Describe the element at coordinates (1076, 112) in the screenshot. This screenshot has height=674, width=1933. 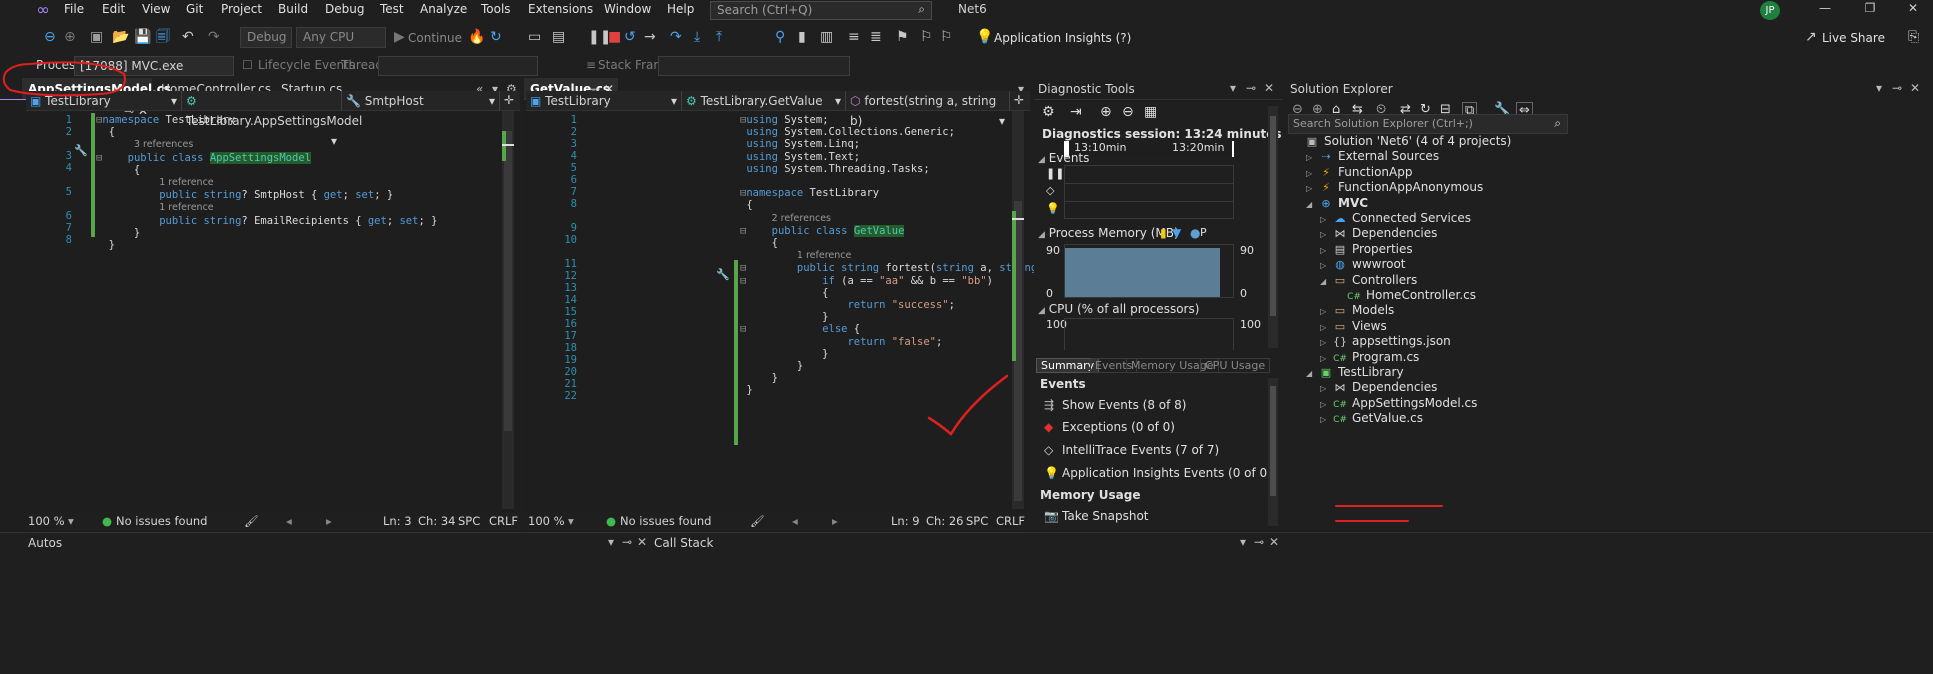
I see `export-icon: ⇥` at that location.